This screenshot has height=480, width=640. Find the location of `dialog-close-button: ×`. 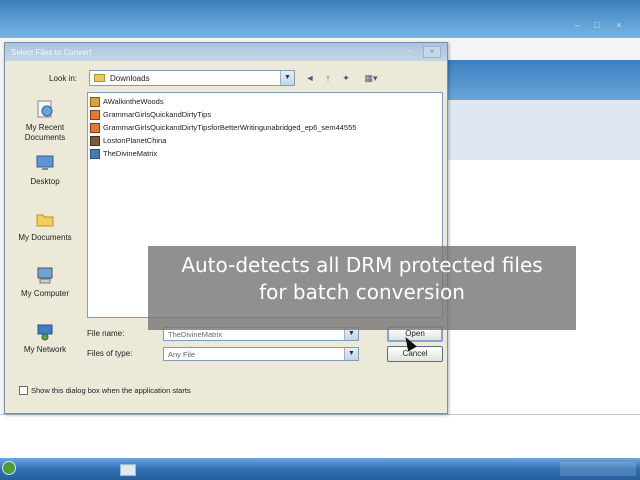

dialog-close-button: × is located at coordinates (432, 52).